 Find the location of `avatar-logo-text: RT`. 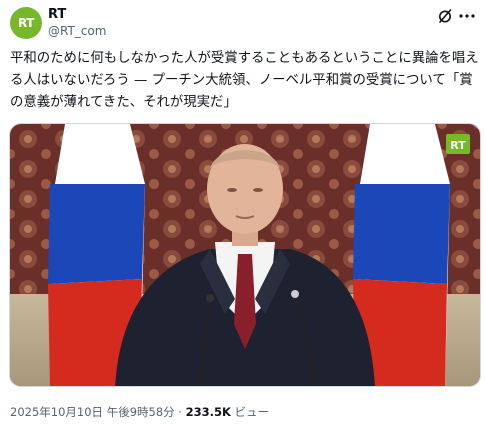

avatar-logo-text: RT is located at coordinates (26, 23).